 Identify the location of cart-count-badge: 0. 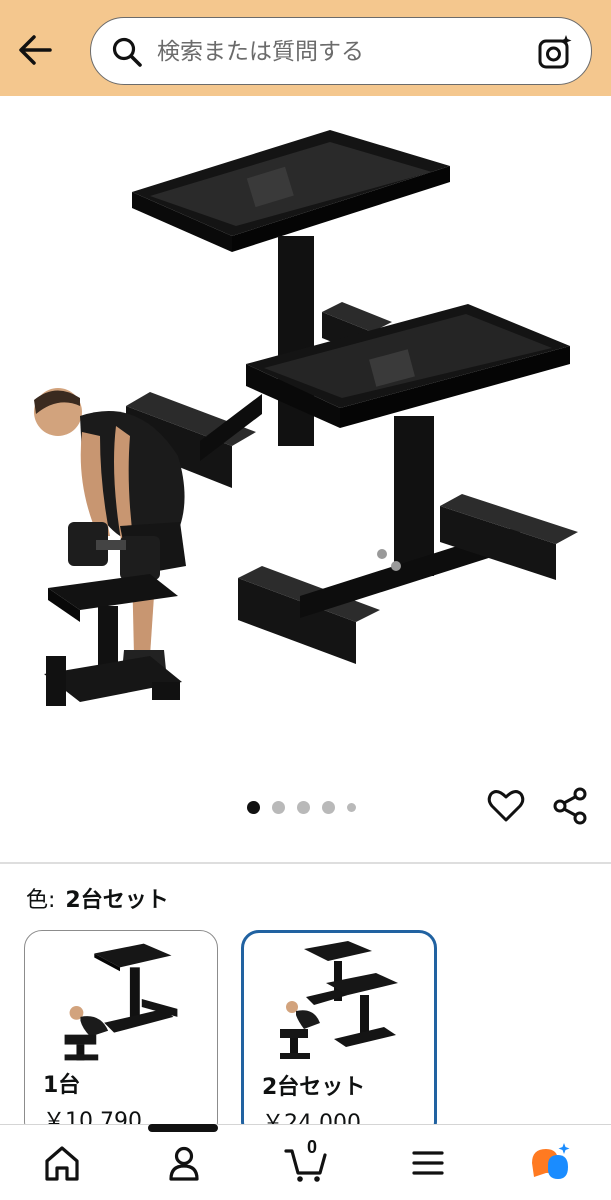
(311, 1147).